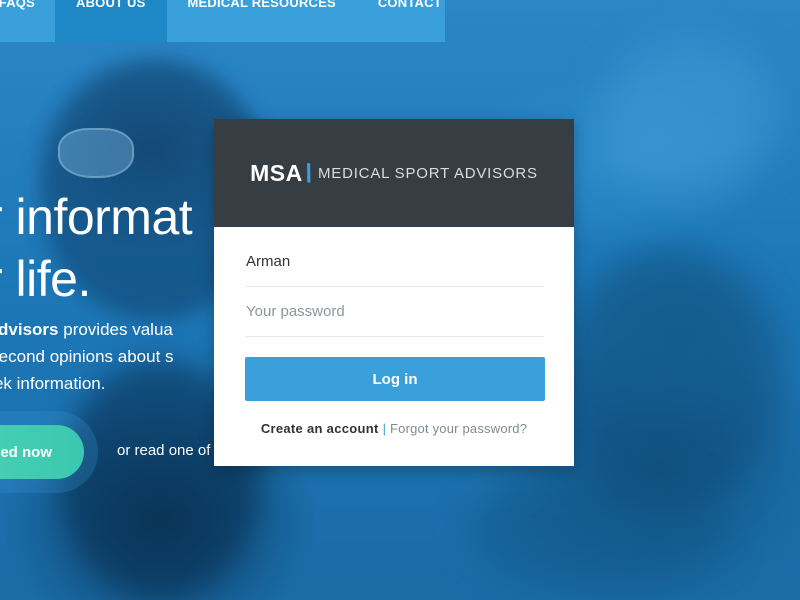 Image resolution: width=800 pixels, height=600 pixels. Describe the element at coordinates (29, 329) in the screenshot. I see `intro-bold: t Advisors` at that location.